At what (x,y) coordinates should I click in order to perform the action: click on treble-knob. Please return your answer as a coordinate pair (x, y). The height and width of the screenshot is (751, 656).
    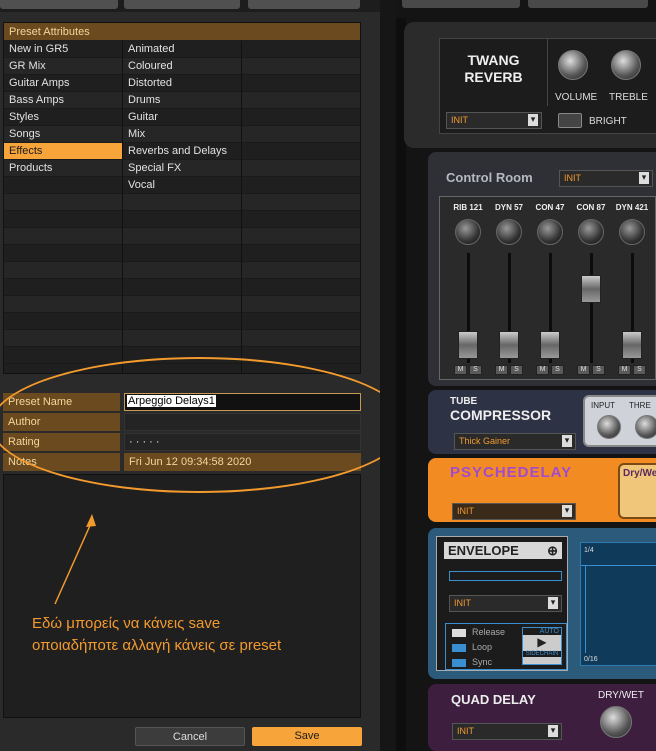
    Looking at the image, I should click on (626, 65).